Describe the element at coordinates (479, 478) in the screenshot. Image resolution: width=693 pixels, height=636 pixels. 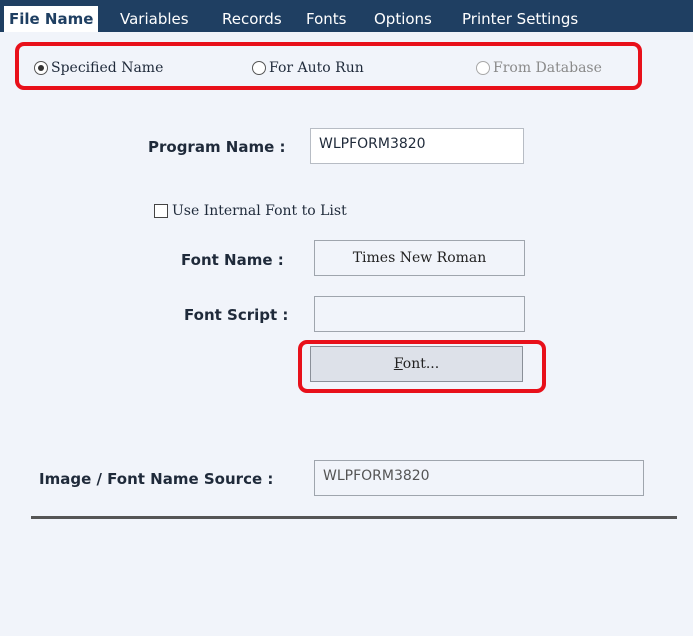
I see `image-font-source-field: WLPFORM3820` at that location.